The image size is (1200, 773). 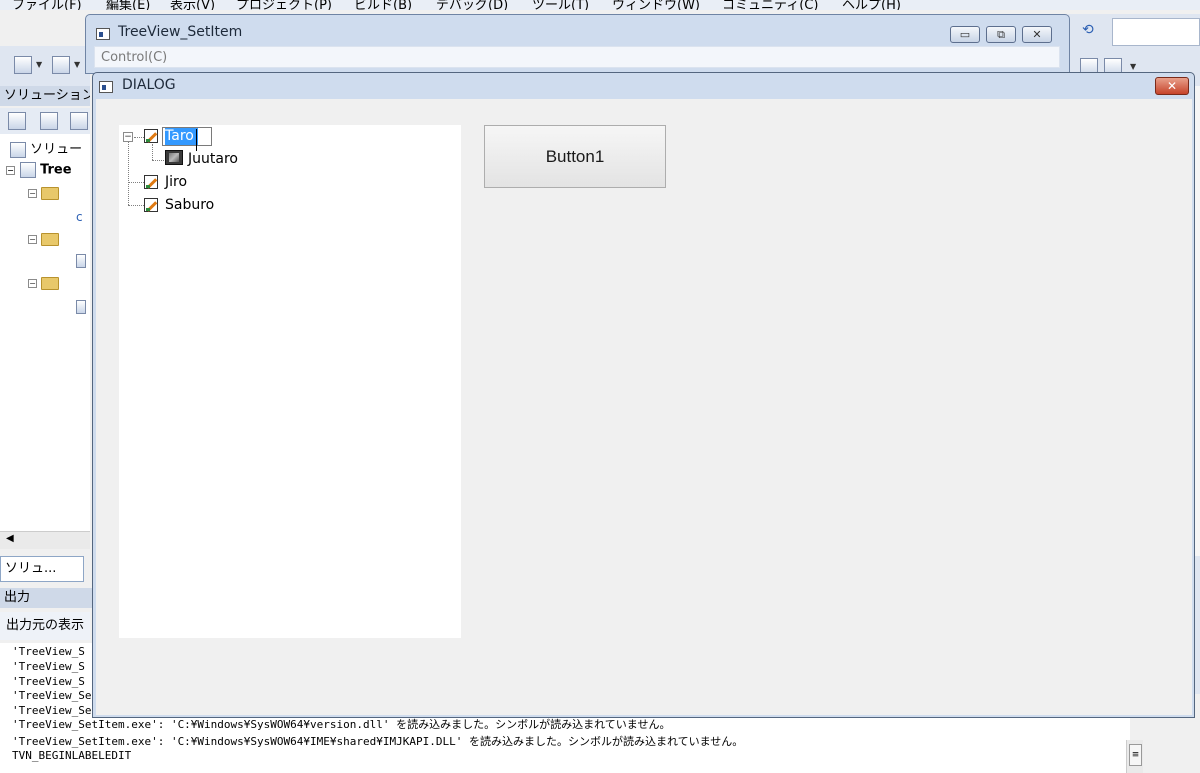 I want to click on resource-file-icon, so click(x=81, y=307).